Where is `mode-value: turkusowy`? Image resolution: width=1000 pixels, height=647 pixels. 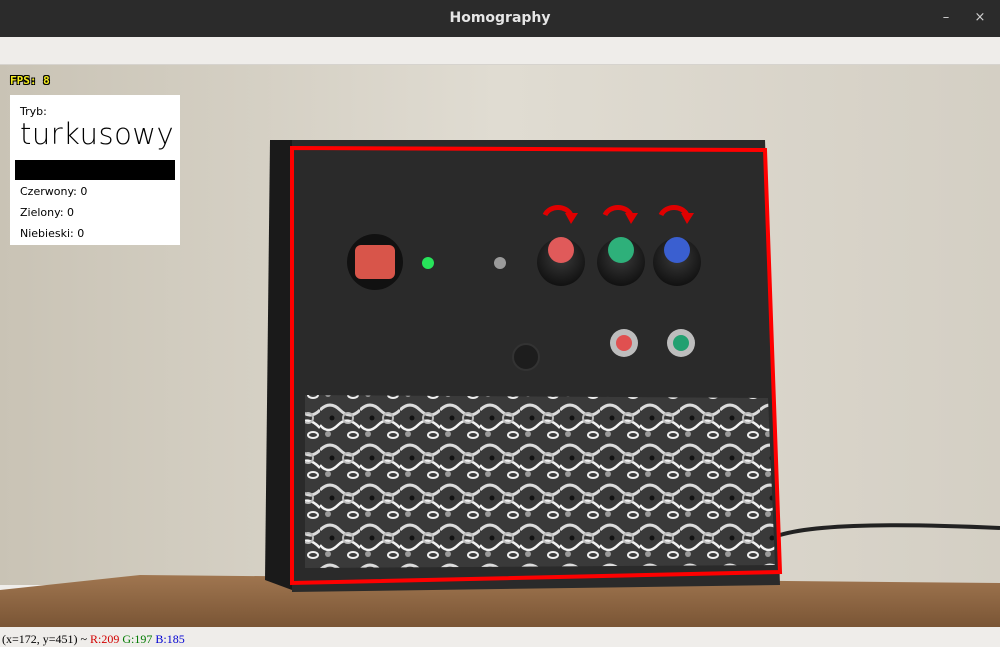 mode-value: turkusowy is located at coordinates (97, 134).